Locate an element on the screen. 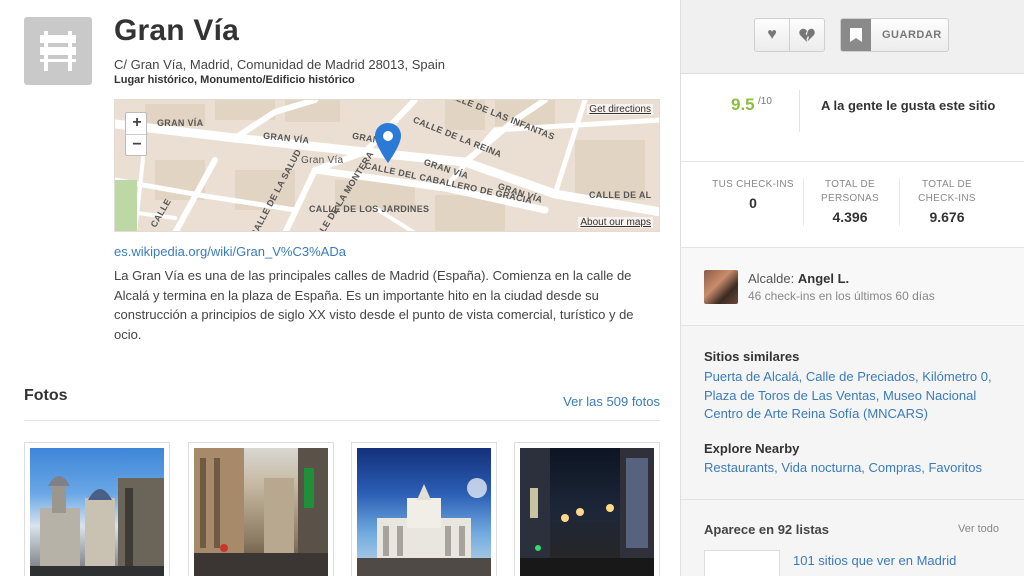 This screenshot has height=576, width=1024. rating-denominator: /10 is located at coordinates (765, 101).